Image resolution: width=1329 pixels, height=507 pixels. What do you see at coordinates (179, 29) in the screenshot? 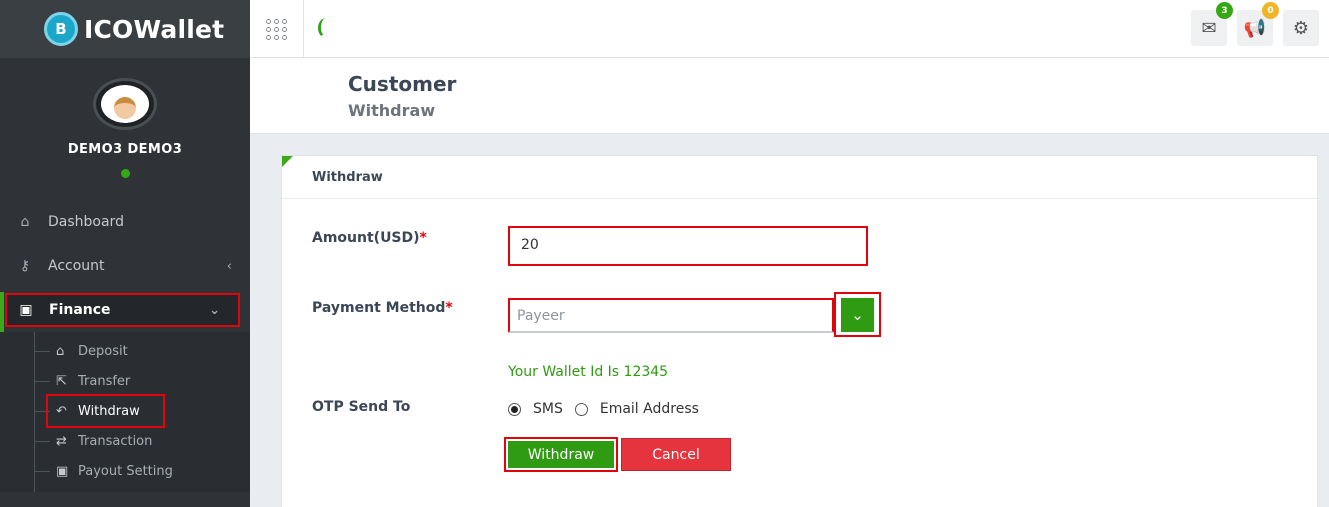
I see `brand-name-suffix: Wallet` at bounding box center [179, 29].